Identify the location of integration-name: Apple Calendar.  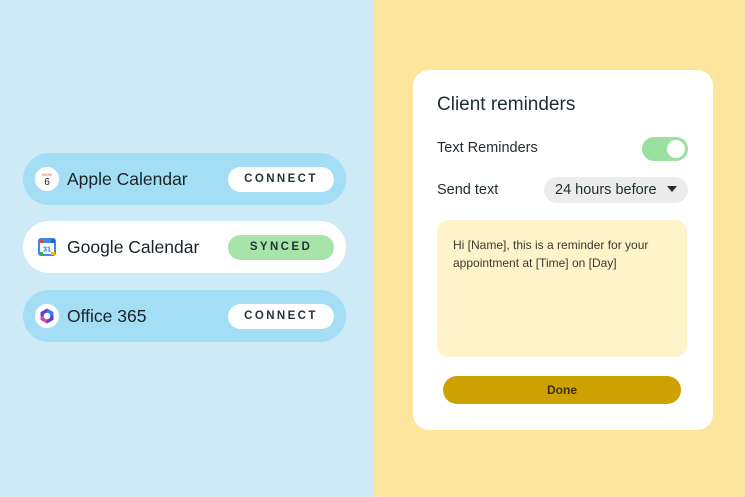
(127, 178).